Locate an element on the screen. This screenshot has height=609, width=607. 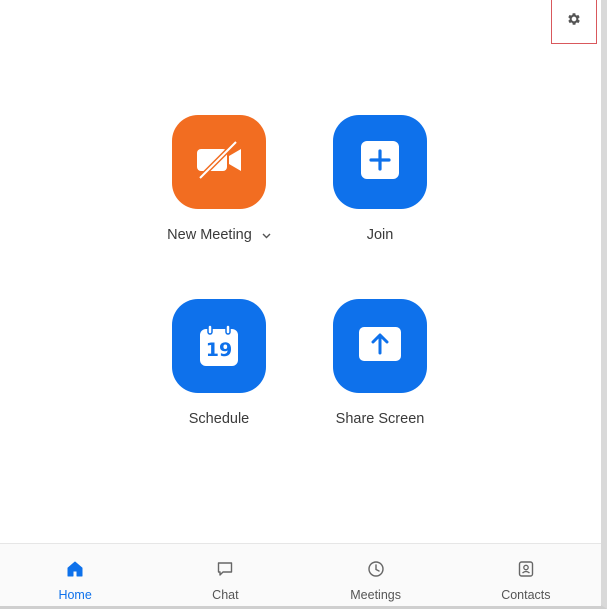
join-label: Join is located at coordinates (380, 235).